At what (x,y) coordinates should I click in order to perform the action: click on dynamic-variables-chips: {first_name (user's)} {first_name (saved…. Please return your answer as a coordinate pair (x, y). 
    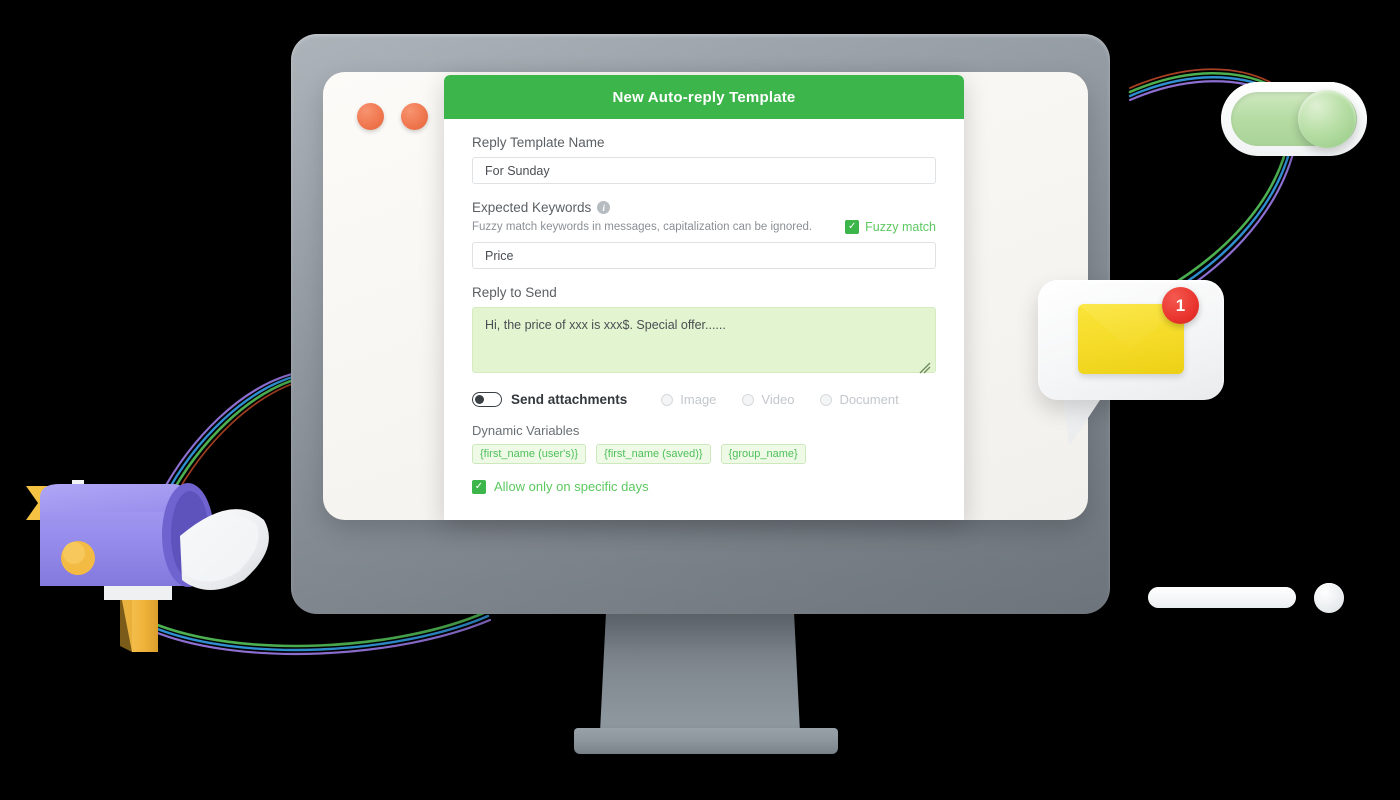
    Looking at the image, I should click on (704, 454).